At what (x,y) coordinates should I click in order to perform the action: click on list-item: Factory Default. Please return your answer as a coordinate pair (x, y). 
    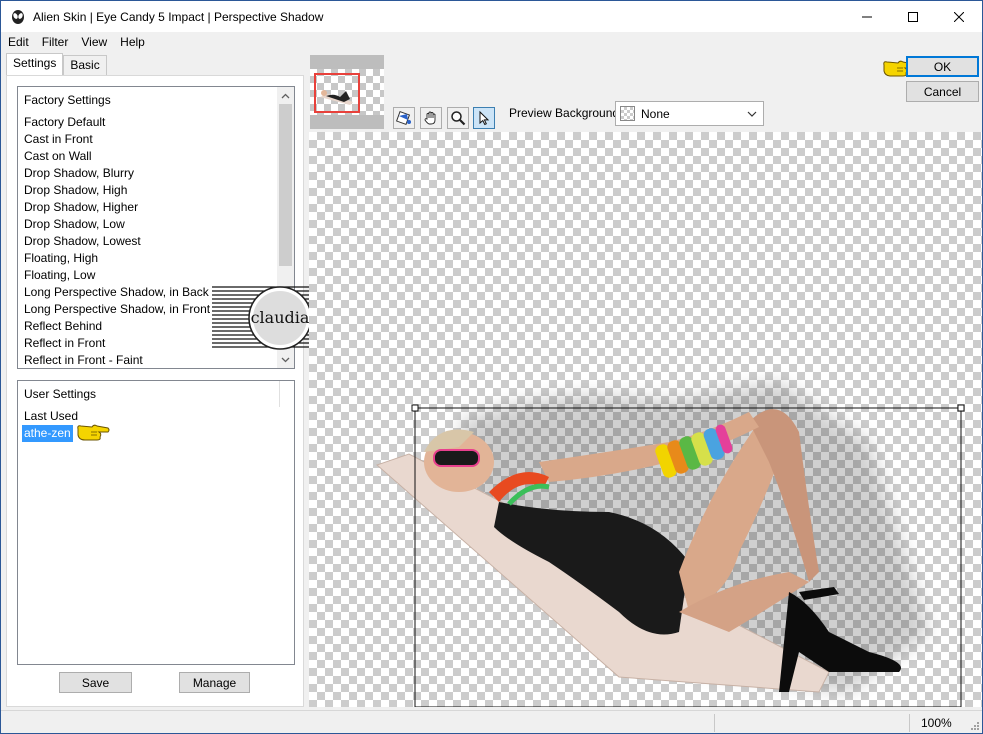
    Looking at the image, I should click on (117, 122).